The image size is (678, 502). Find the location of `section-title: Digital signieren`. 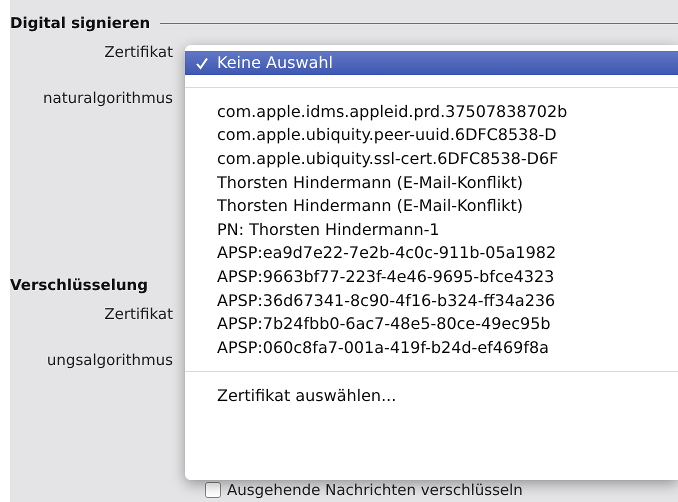

section-title: Digital signieren is located at coordinates (80, 23).